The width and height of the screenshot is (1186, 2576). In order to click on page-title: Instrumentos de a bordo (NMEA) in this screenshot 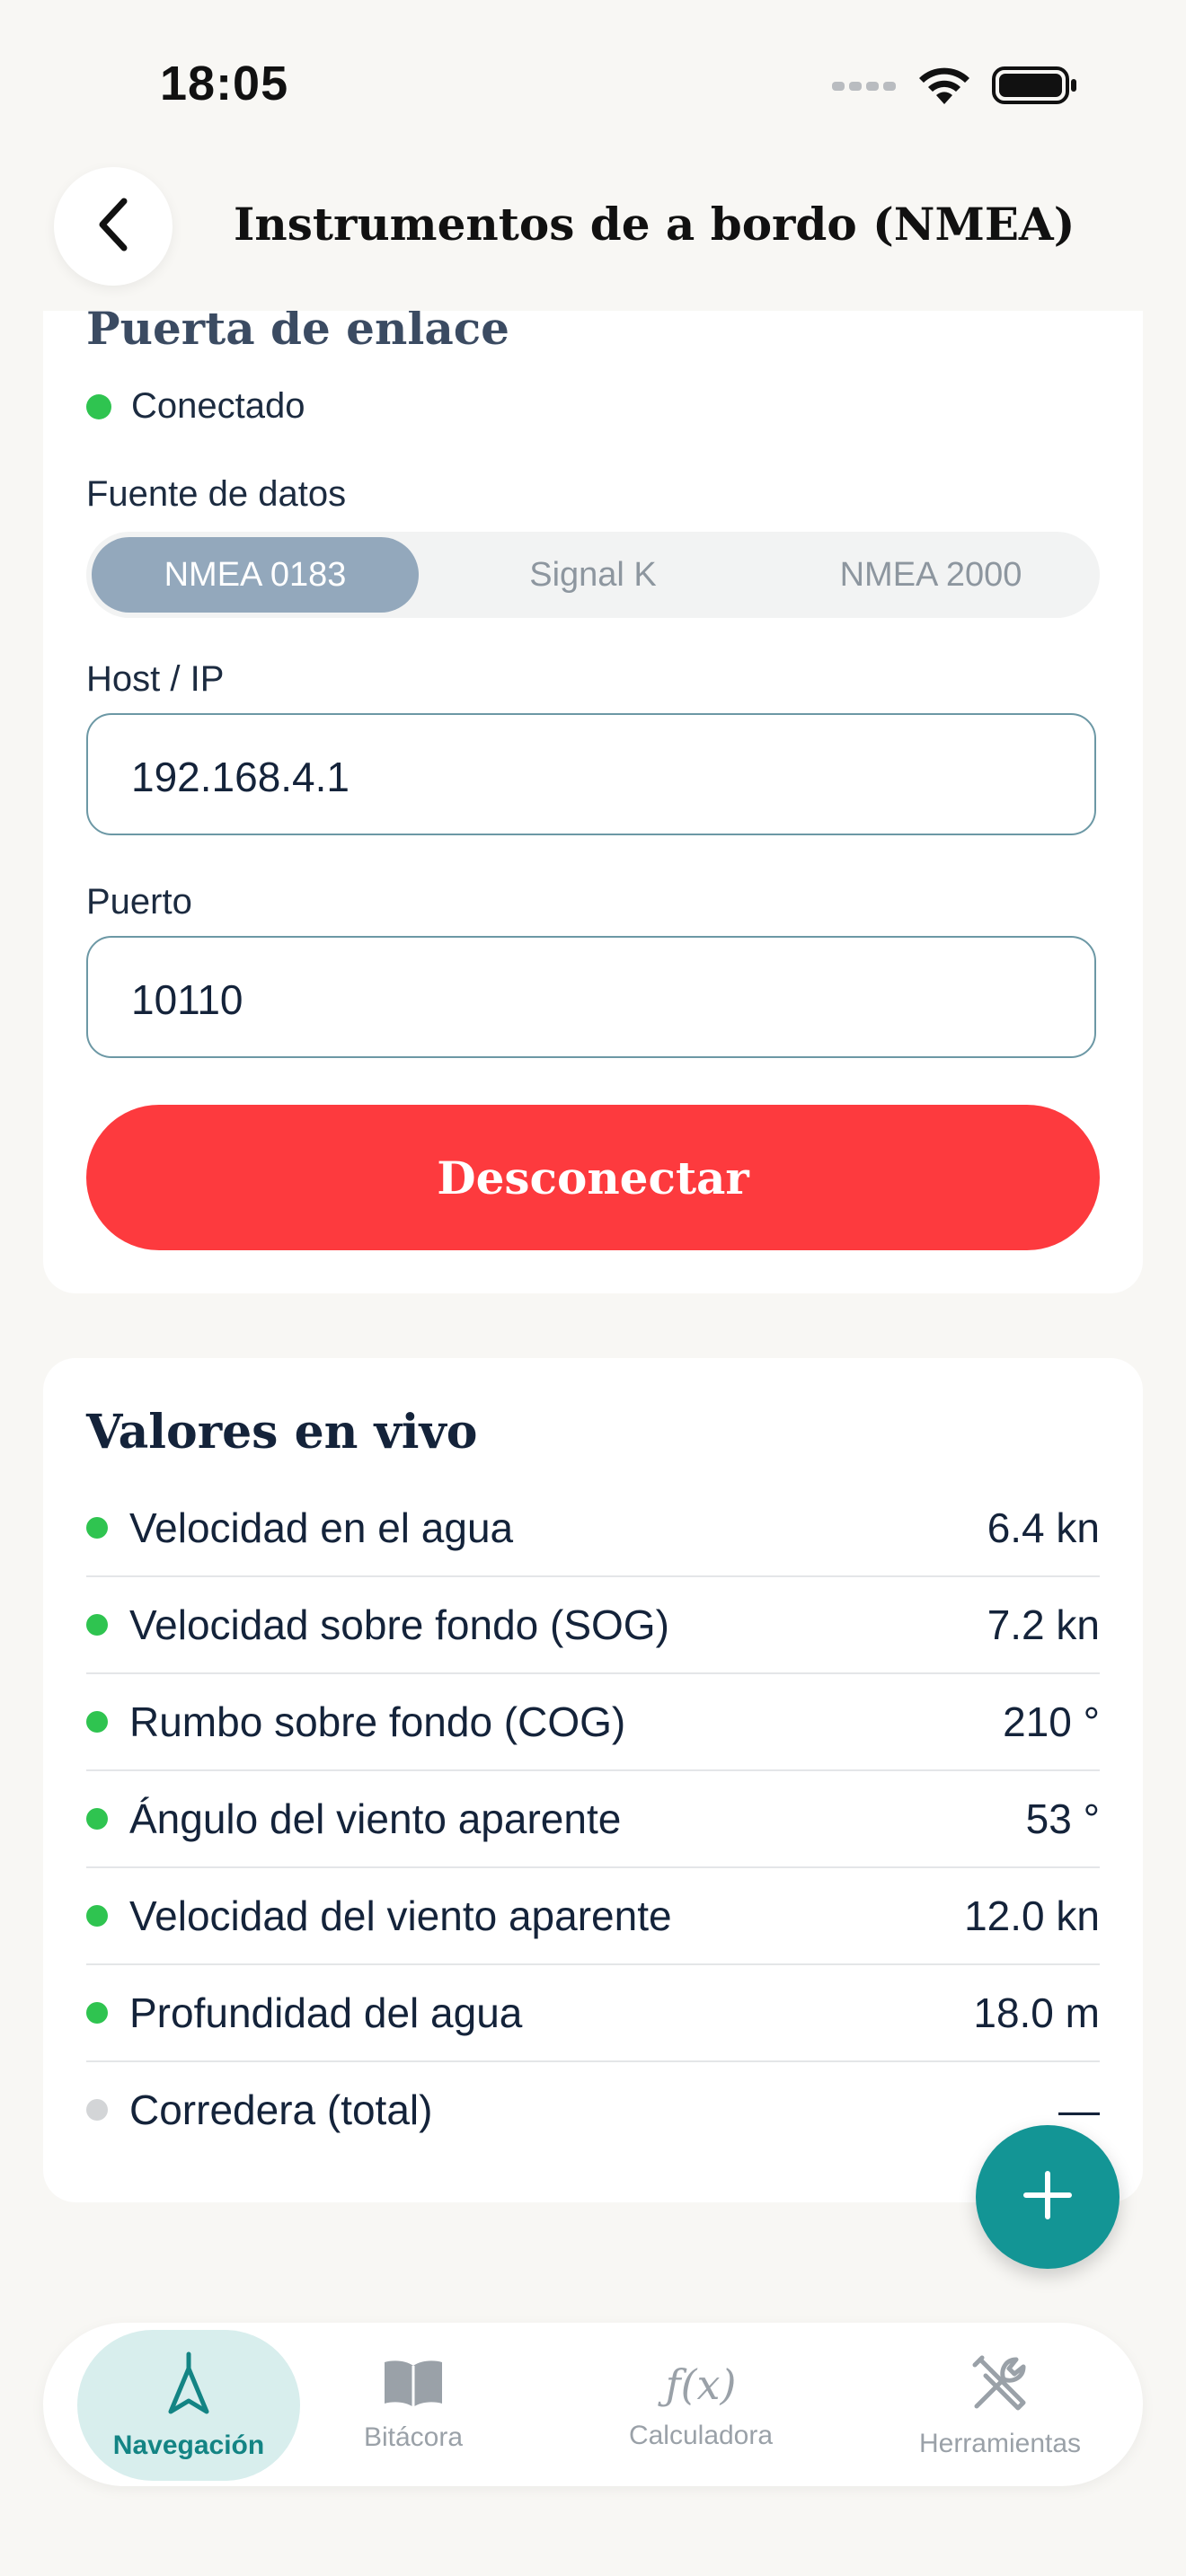, I will do `click(654, 224)`.